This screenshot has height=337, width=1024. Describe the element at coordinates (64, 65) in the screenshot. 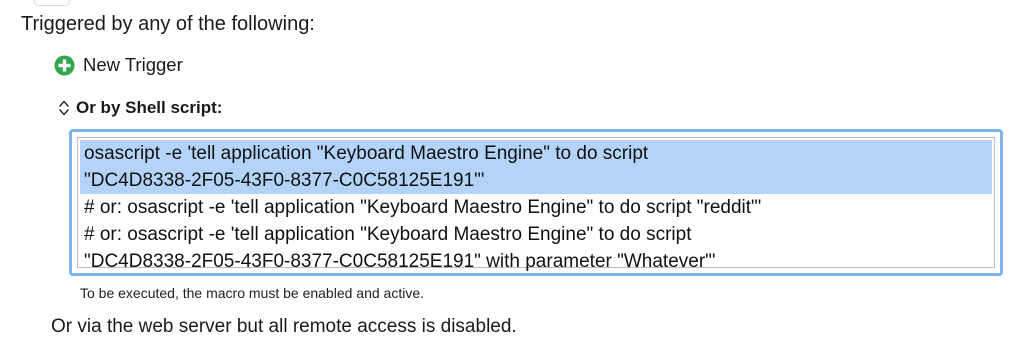

I see `plus-circle-icon` at that location.